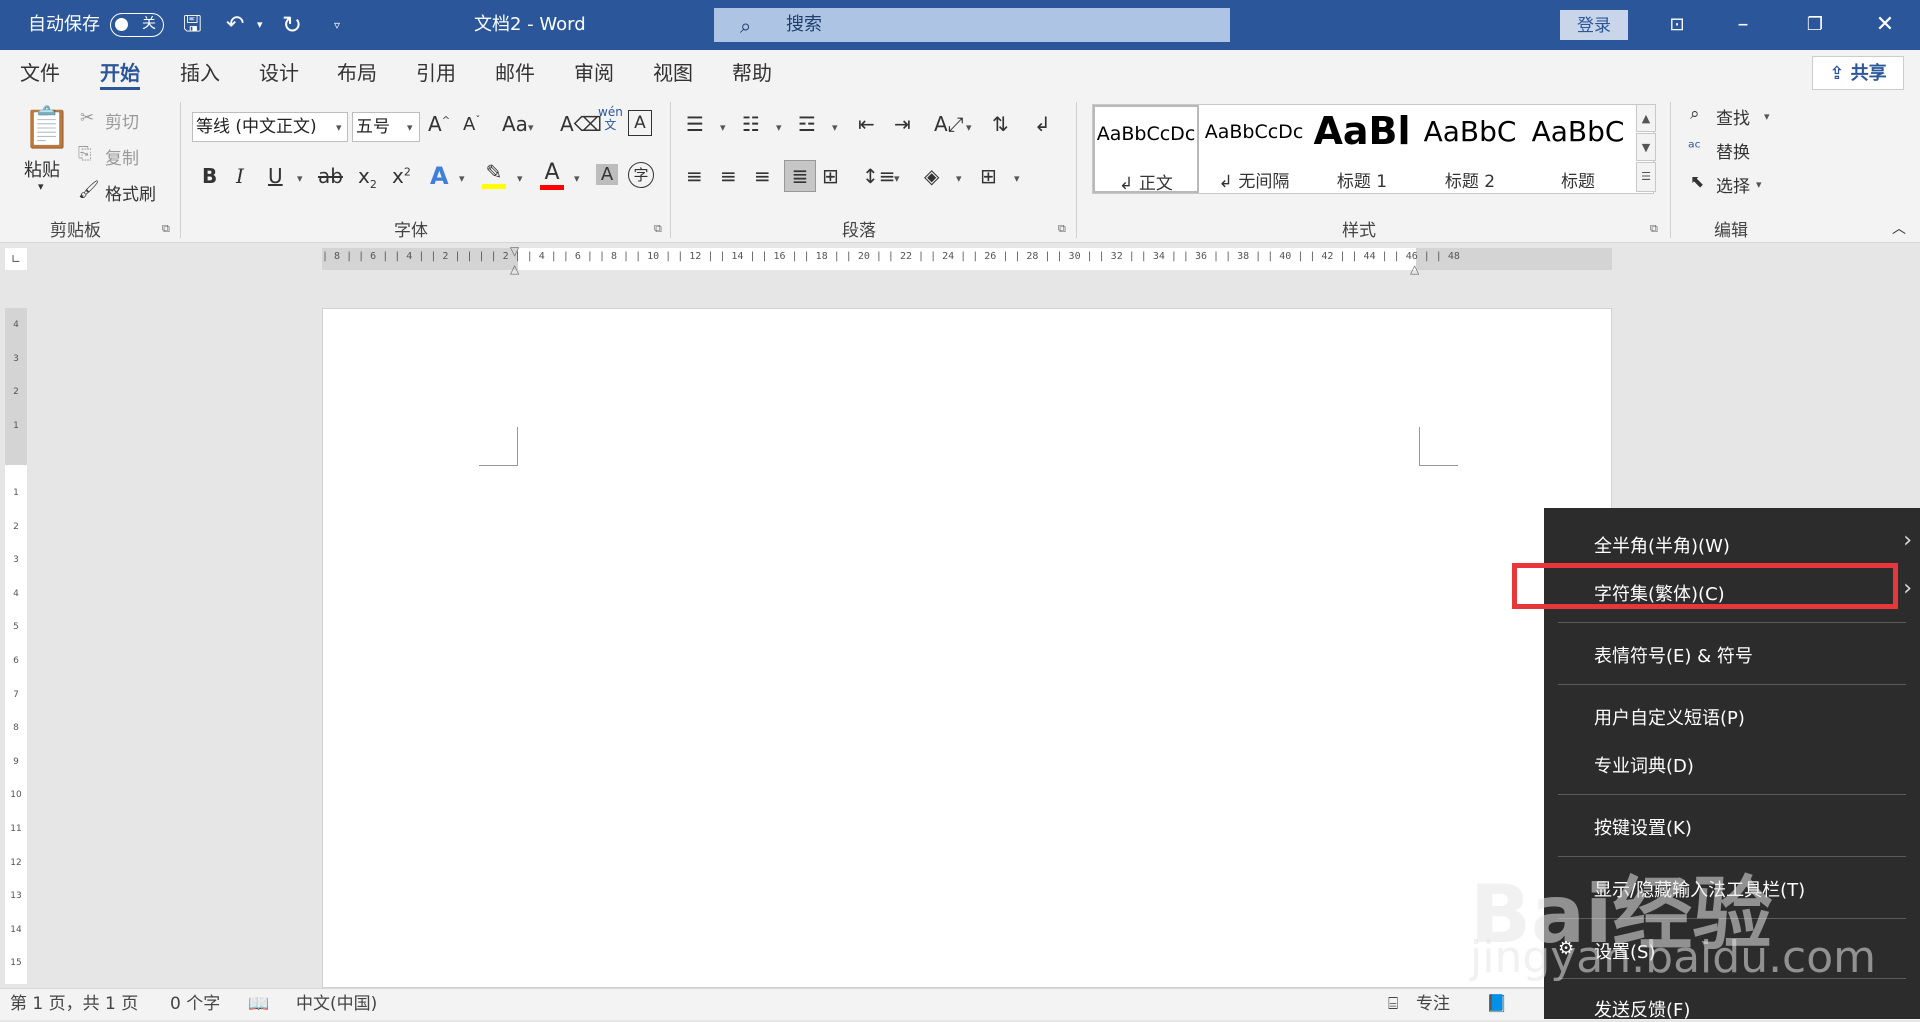 Image resolution: width=1920 pixels, height=1022 pixels. What do you see at coordinates (1759, 184) in the screenshot?
I see `select-dropdown-icon: ▾` at bounding box center [1759, 184].